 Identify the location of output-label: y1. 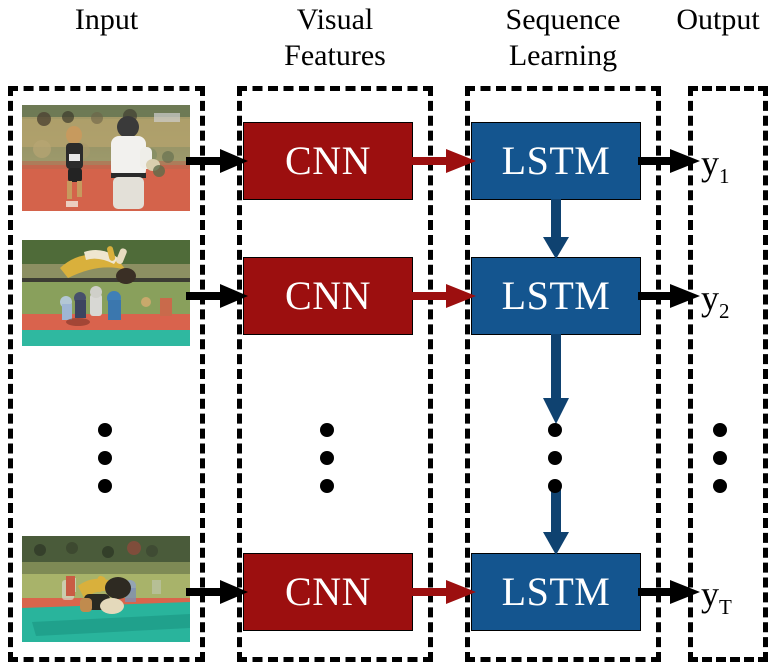
(715, 166).